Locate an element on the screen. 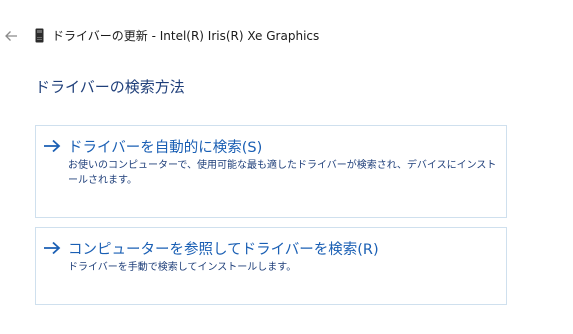  option-title: コンピューターを参照してドライバーを検索(R) is located at coordinates (223, 250).